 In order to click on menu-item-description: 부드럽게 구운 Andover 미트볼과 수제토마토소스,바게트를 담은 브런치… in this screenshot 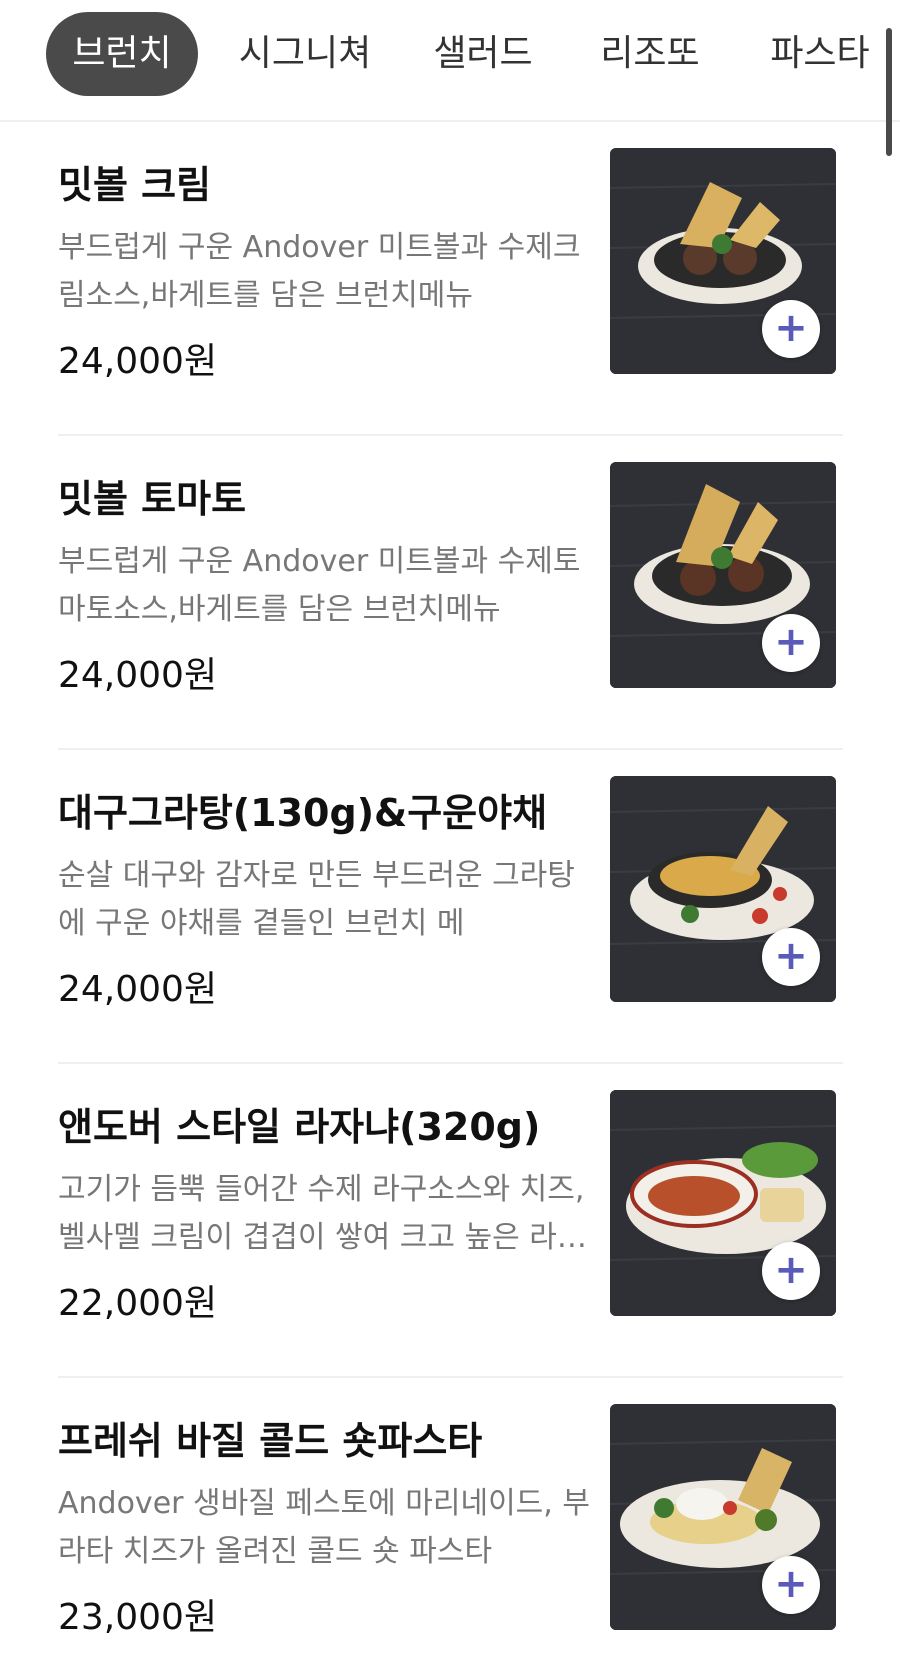, I will do `click(319, 585)`.